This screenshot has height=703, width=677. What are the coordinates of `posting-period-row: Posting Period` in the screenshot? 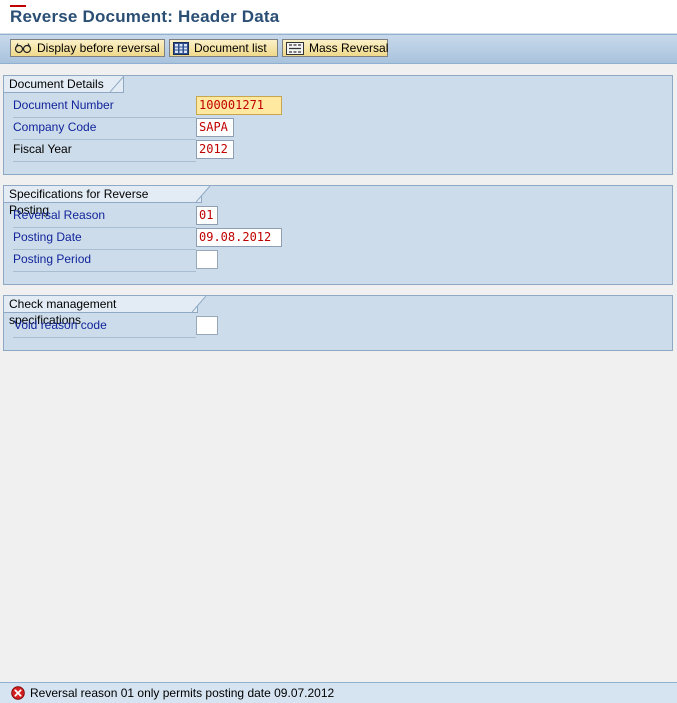 It's located at (104, 261).